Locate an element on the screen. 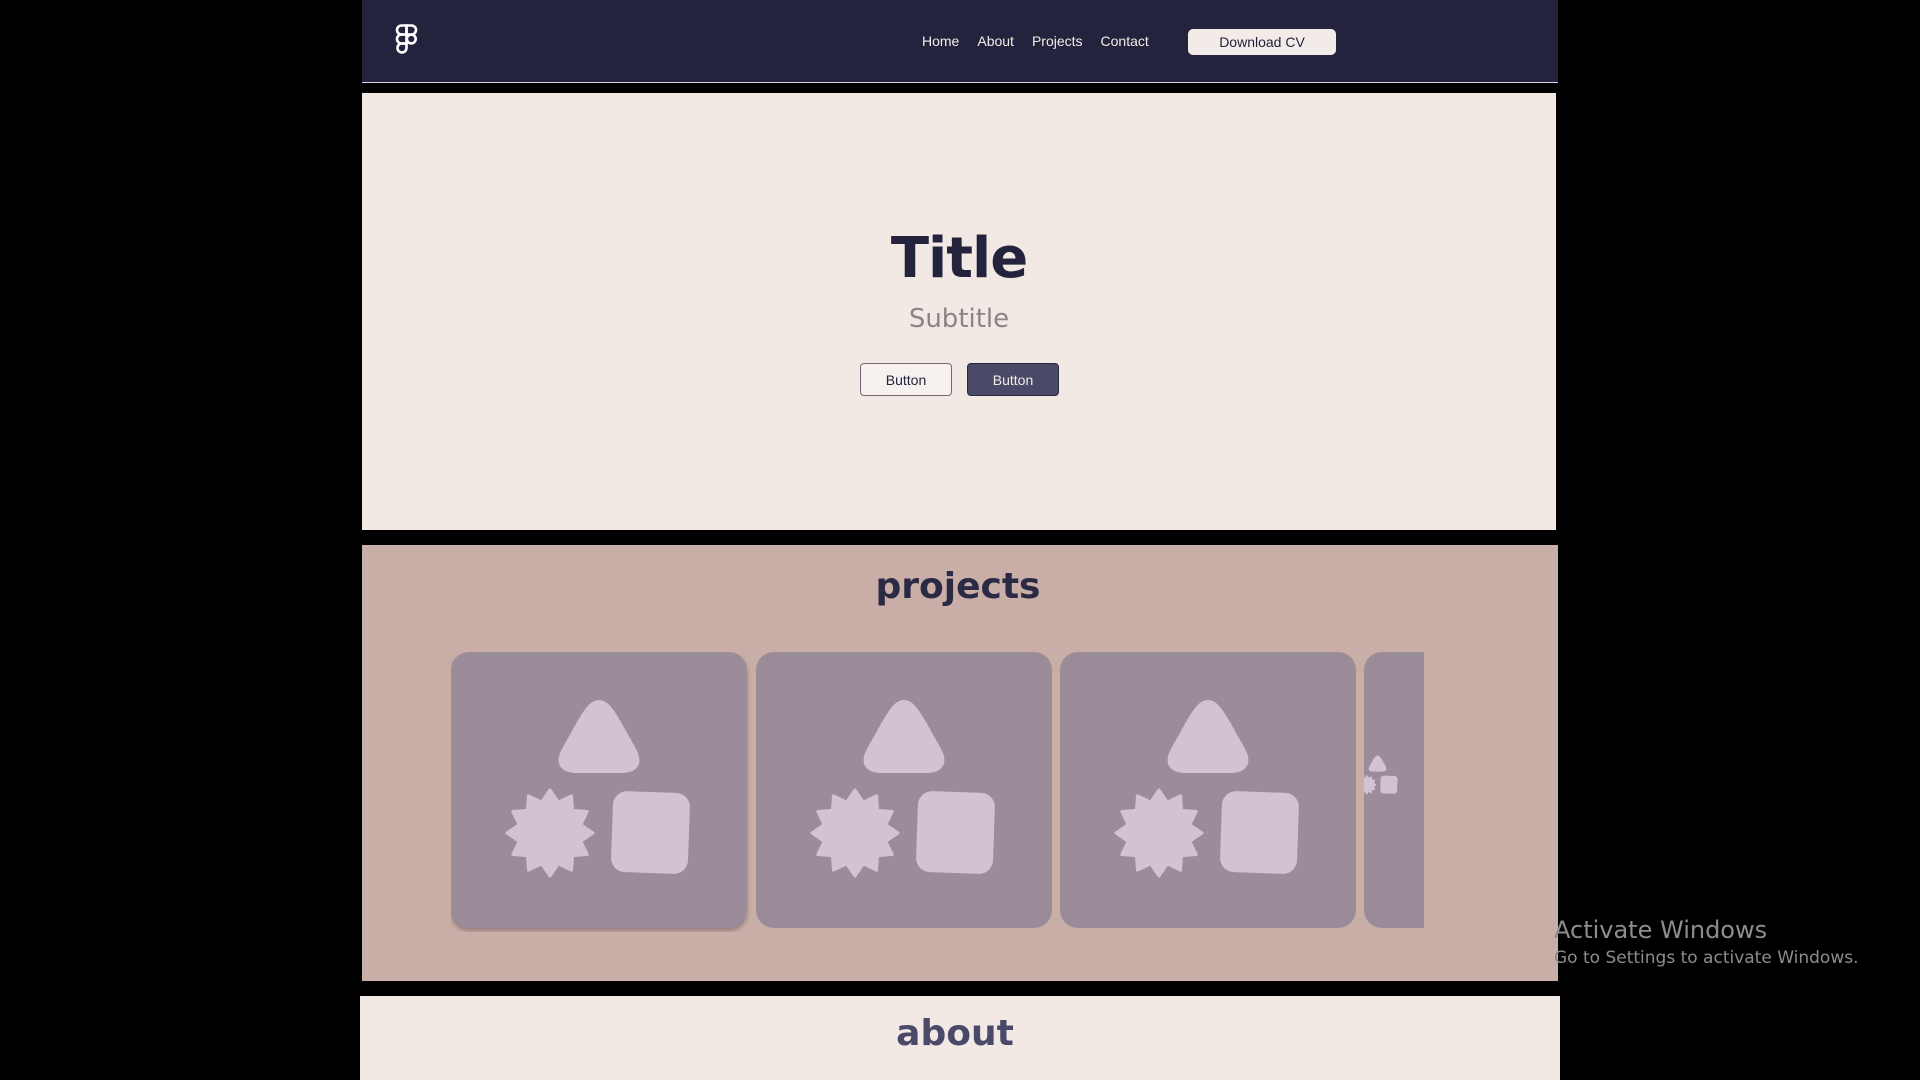  hero-subtitle: Subtitle is located at coordinates (959, 319).